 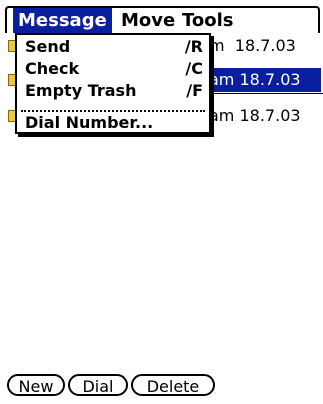 What do you see at coordinates (193, 46) in the screenshot?
I see `shortcut-label: ∕R` at bounding box center [193, 46].